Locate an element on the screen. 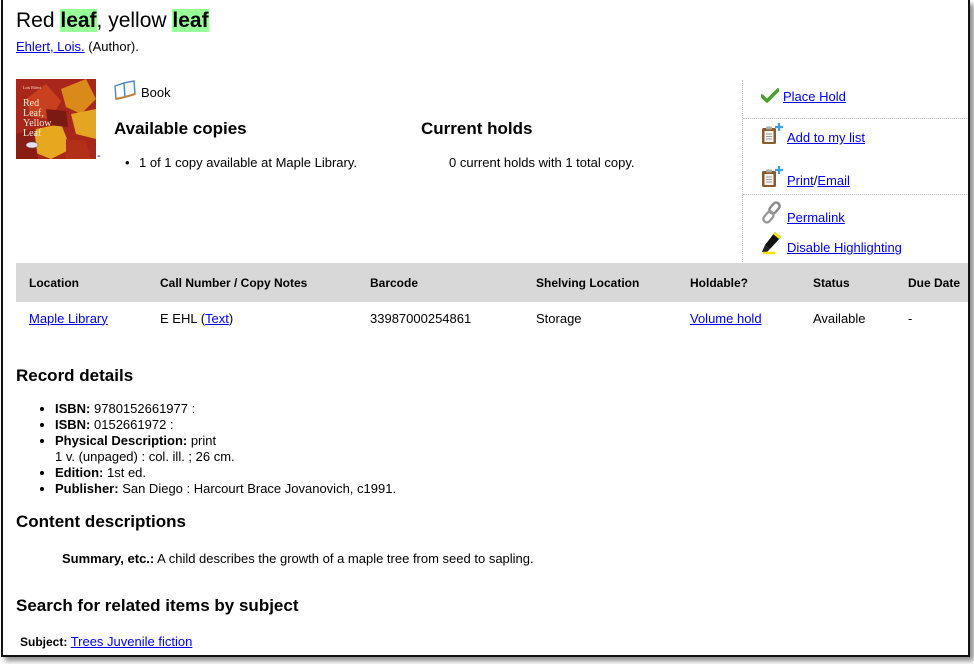 This screenshot has height=664, width=974. subject-label: Subject: is located at coordinates (44, 642).